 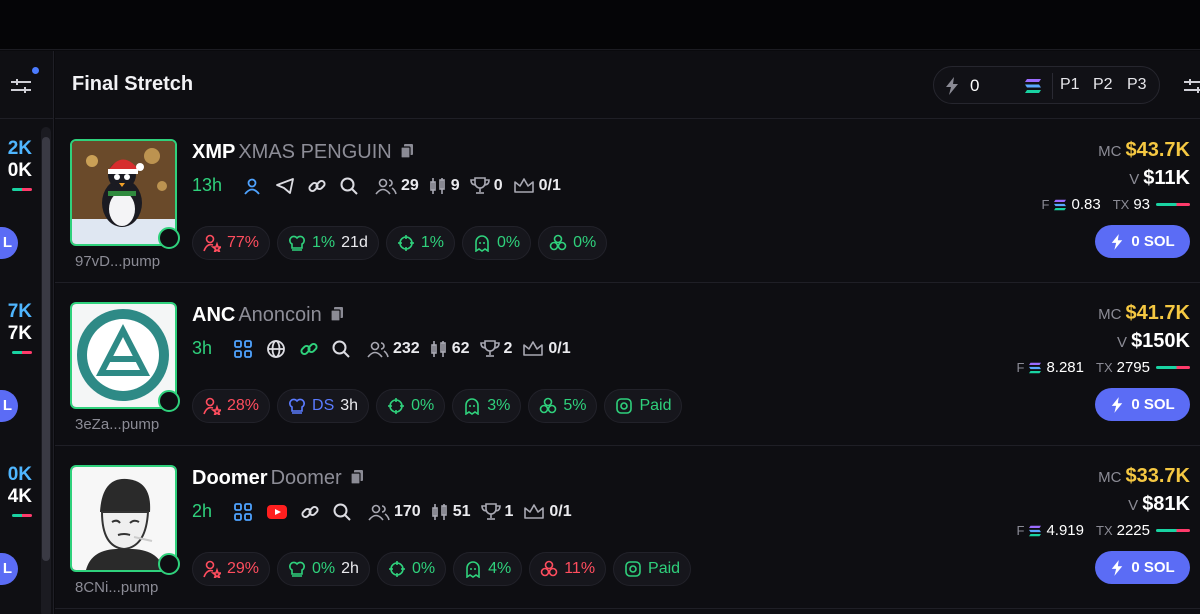 What do you see at coordinates (231, 569) in the screenshot?
I see `top10-holders-chip: 29%` at bounding box center [231, 569].